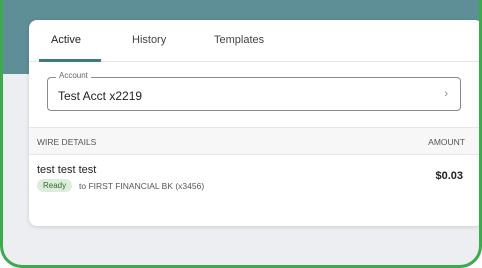 The height and width of the screenshot is (268, 482). I want to click on account-label: Account, so click(73, 75).